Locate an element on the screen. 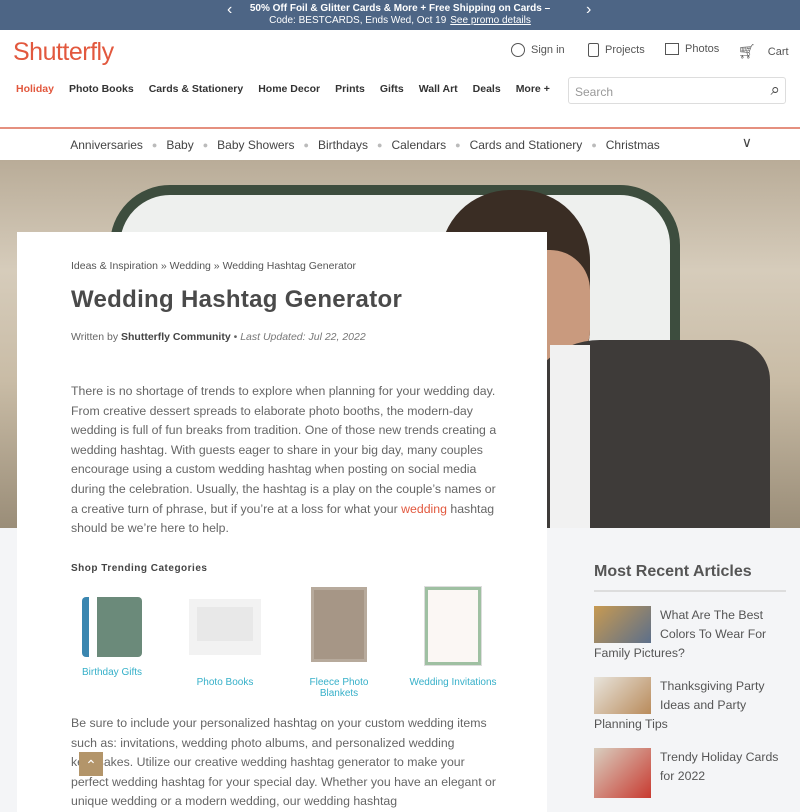 The image size is (800, 812). photo-book-image is located at coordinates (225, 627).